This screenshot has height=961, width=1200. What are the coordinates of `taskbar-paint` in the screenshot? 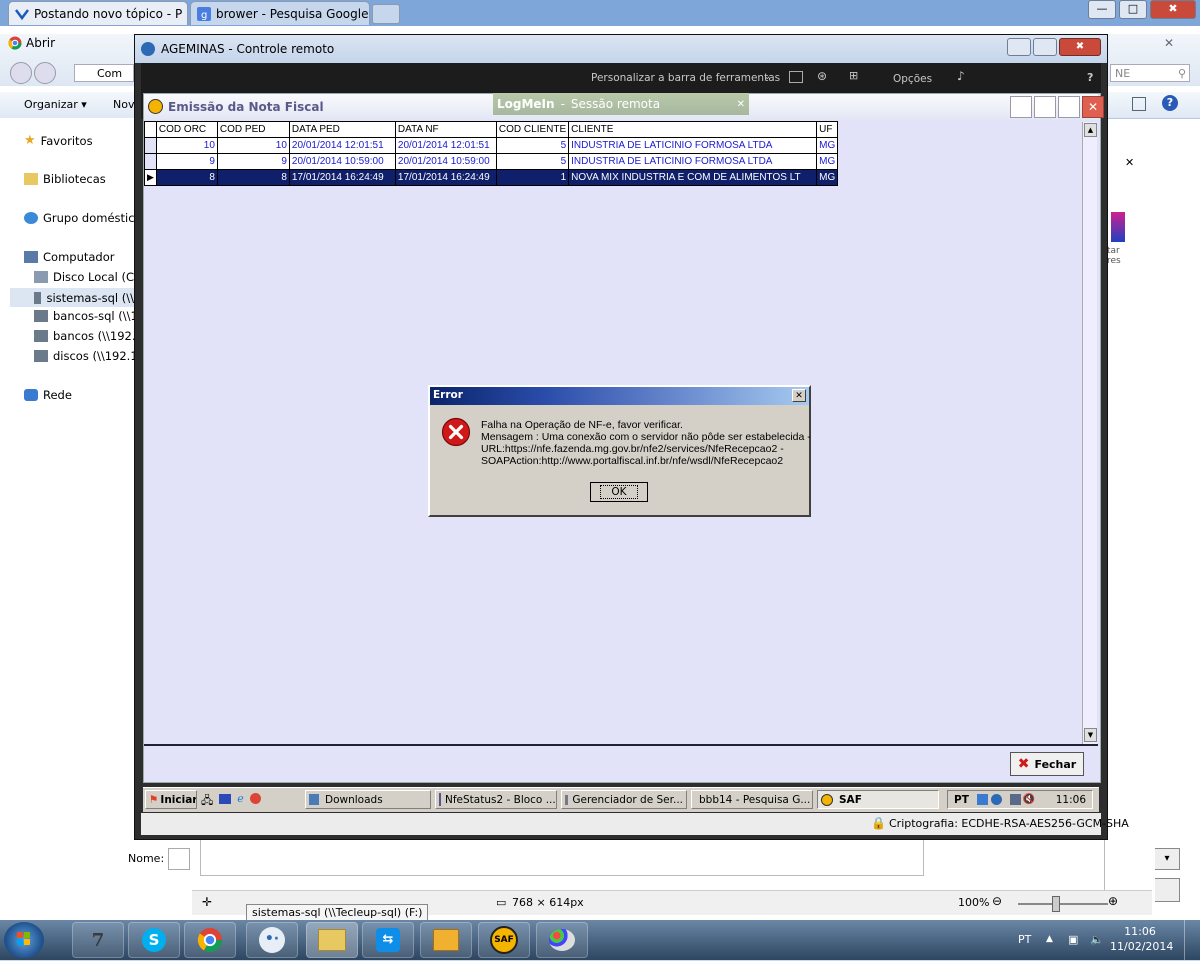 It's located at (562, 940).